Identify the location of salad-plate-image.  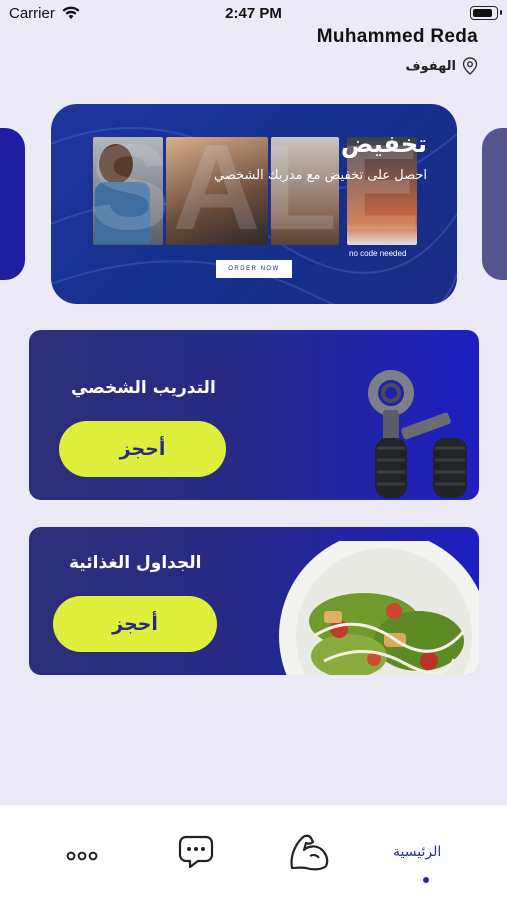
(379, 608).